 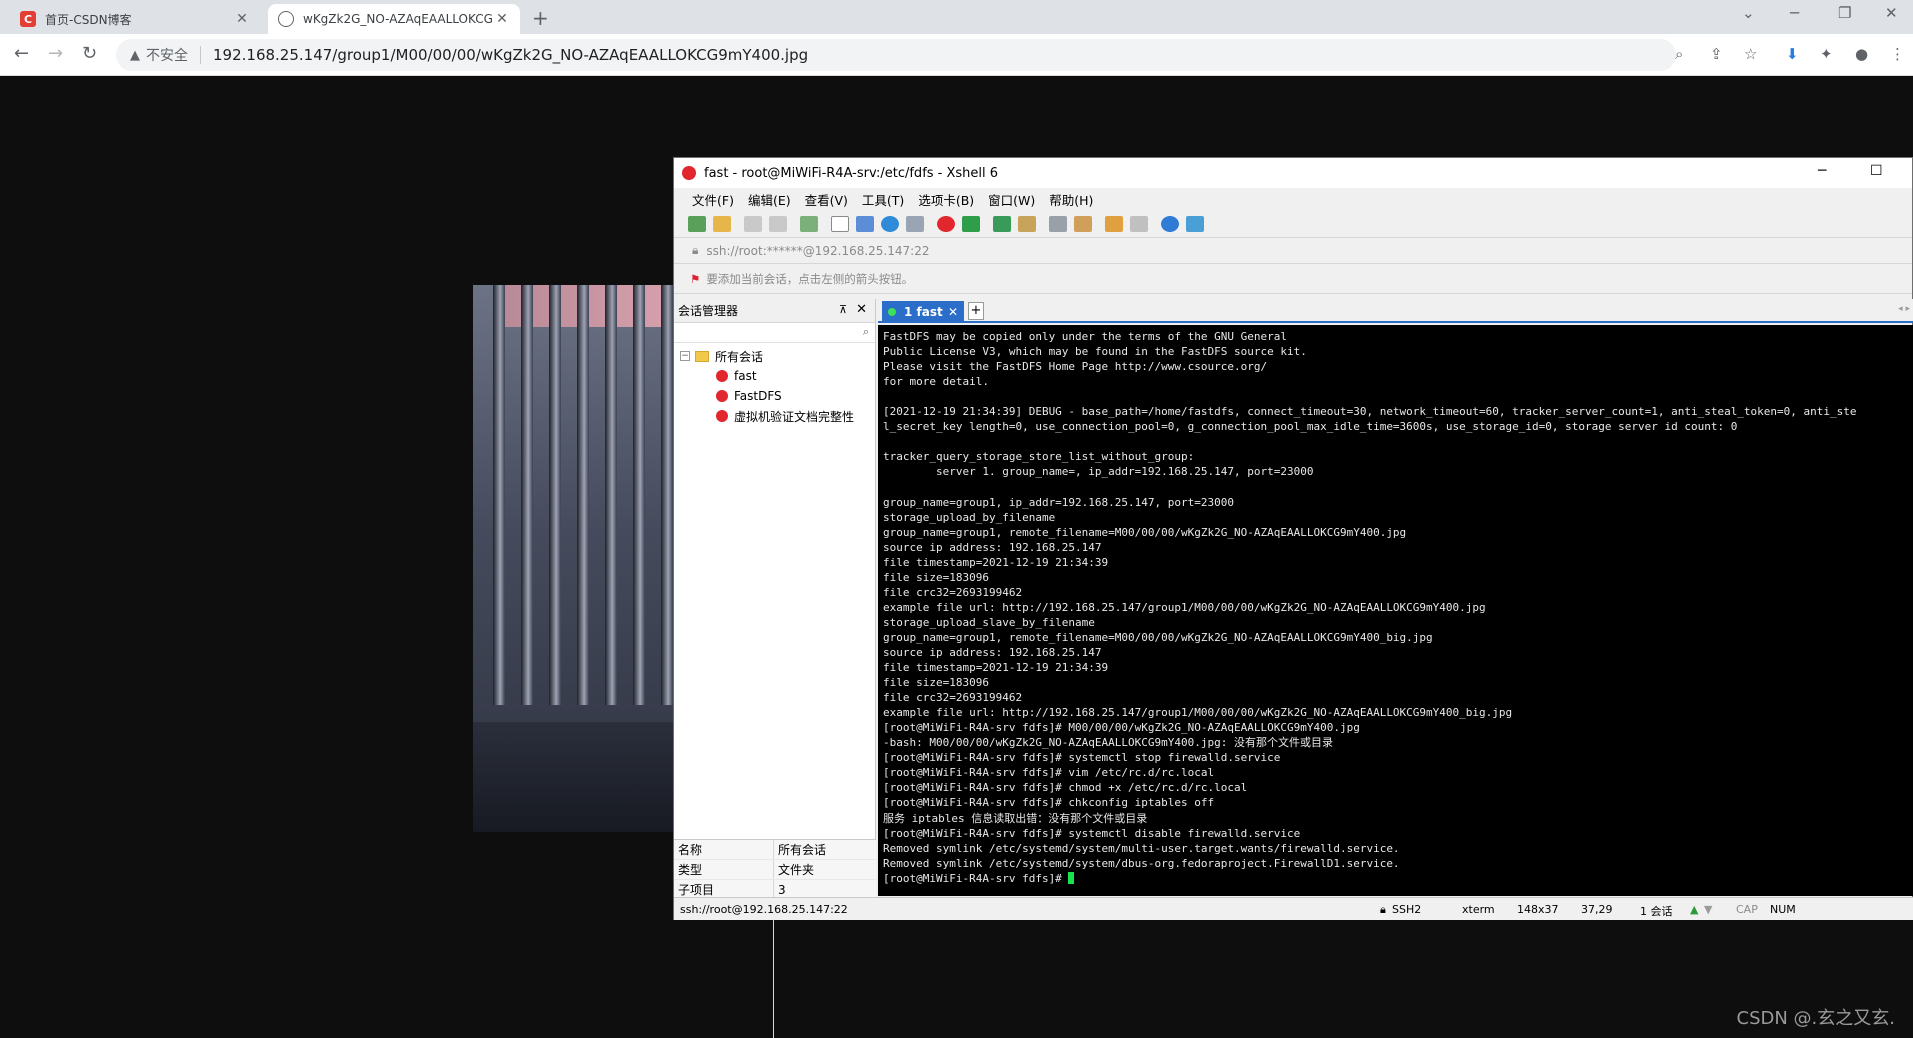 I want to click on session-tree: − 所有会话 fast FastDFS 虚拟机验证文档完整性, so click(x=774, y=384).